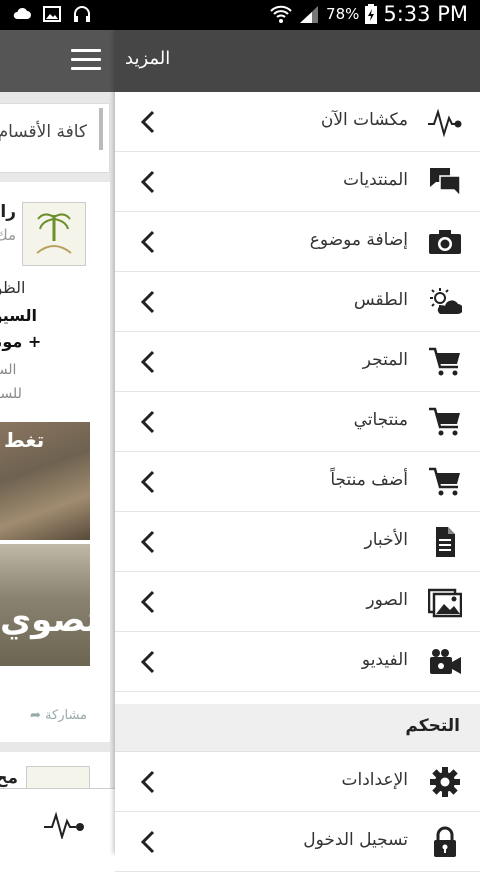 This screenshot has width=480, height=872. What do you see at coordinates (19, 315) in the screenshot?
I see `post-title-line1: السيول التار` at bounding box center [19, 315].